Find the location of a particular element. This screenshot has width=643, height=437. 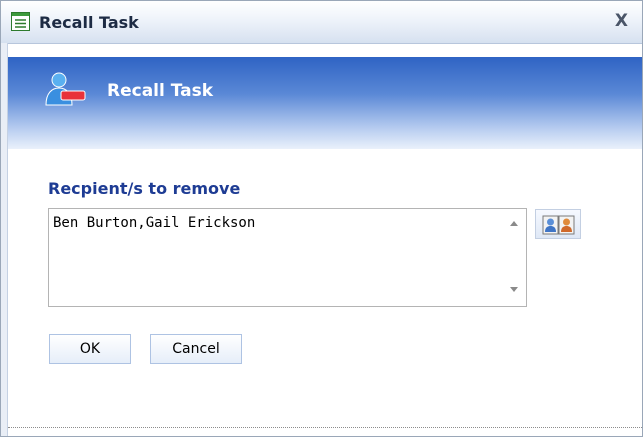

window-title: Recall Task is located at coordinates (89, 22).